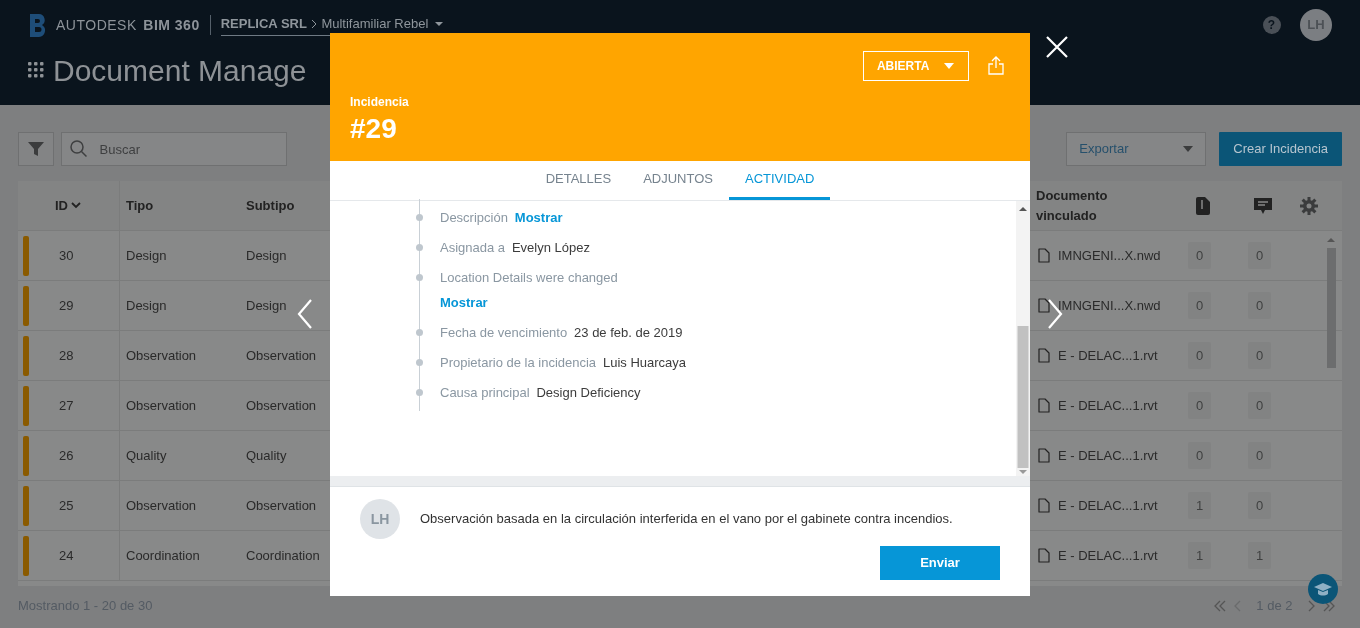 The image size is (1360, 628). What do you see at coordinates (1263, 205) in the screenshot?
I see `comment-icon` at bounding box center [1263, 205].